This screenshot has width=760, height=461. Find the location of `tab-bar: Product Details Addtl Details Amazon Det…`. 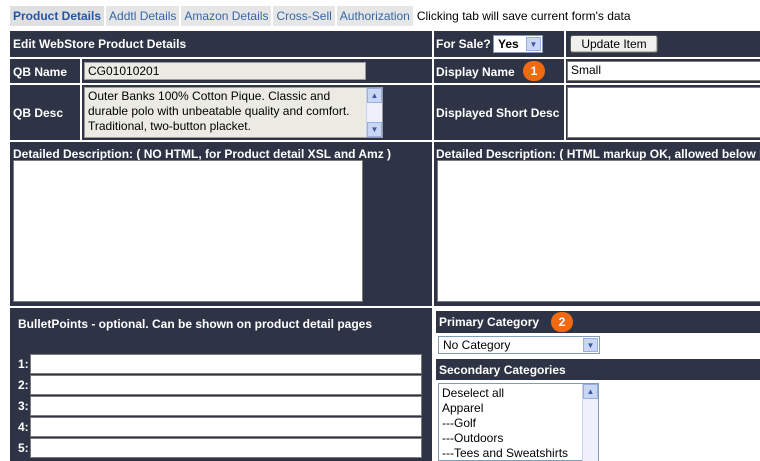

tab-bar: Product Details Addtl Details Amazon Det… is located at coordinates (320, 16).